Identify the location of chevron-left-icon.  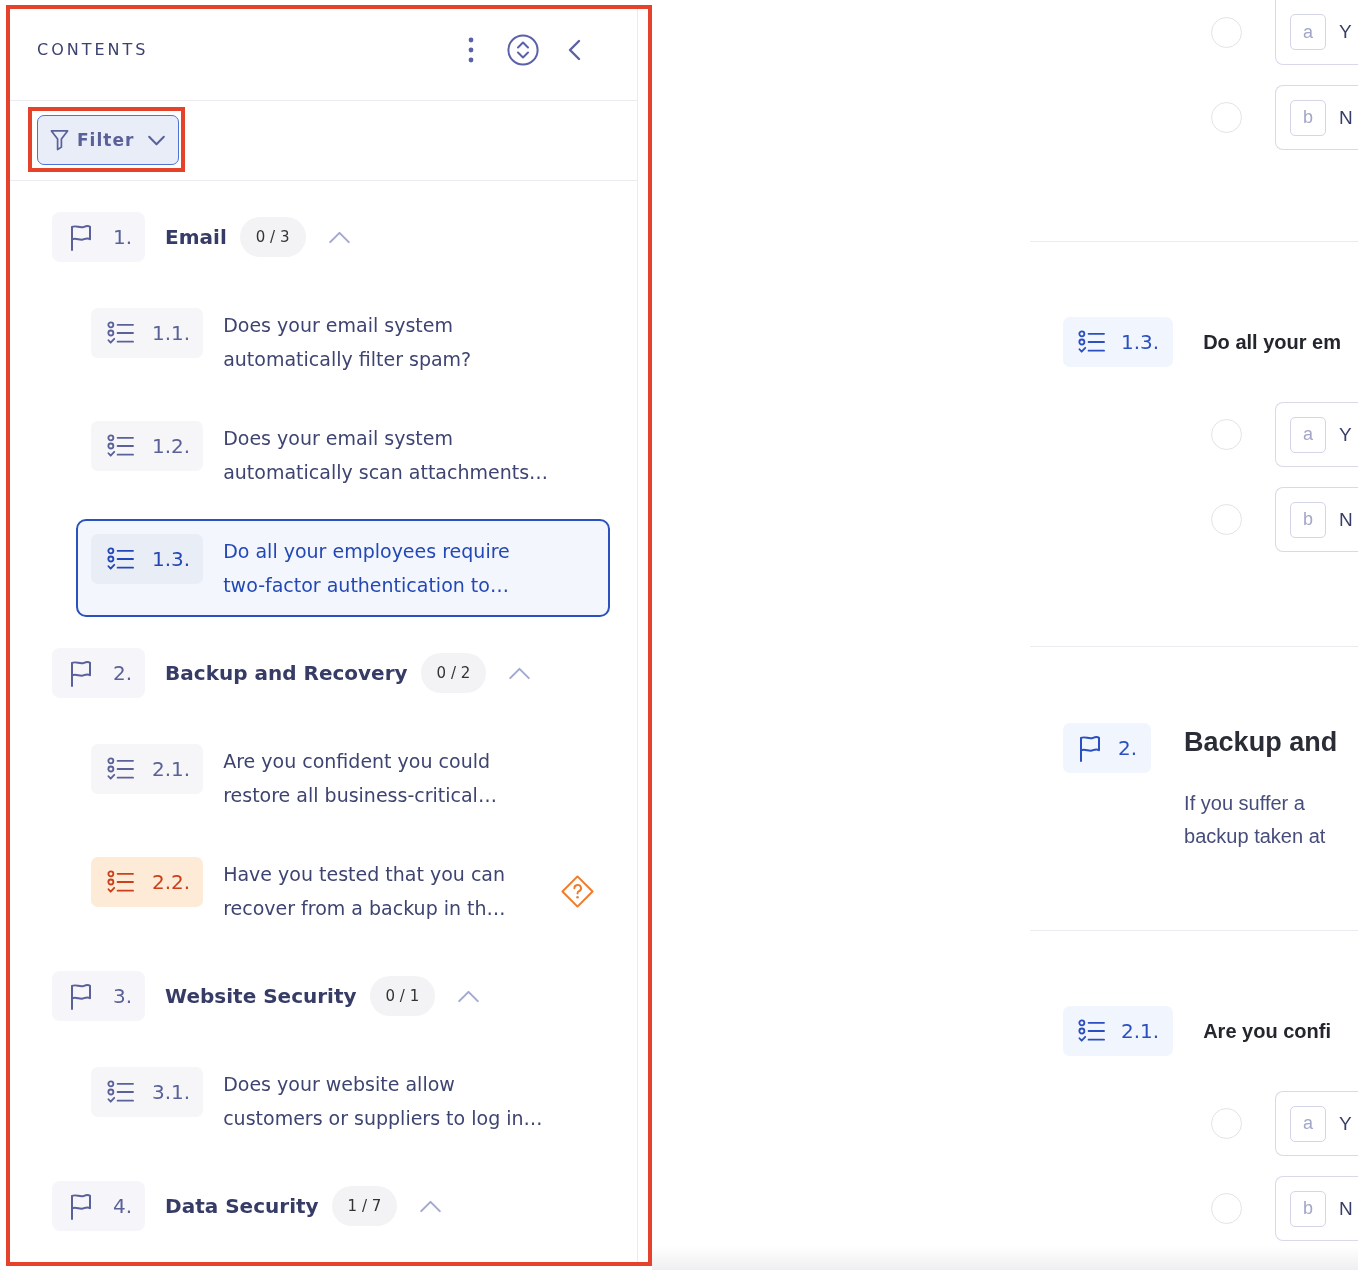
(574, 49).